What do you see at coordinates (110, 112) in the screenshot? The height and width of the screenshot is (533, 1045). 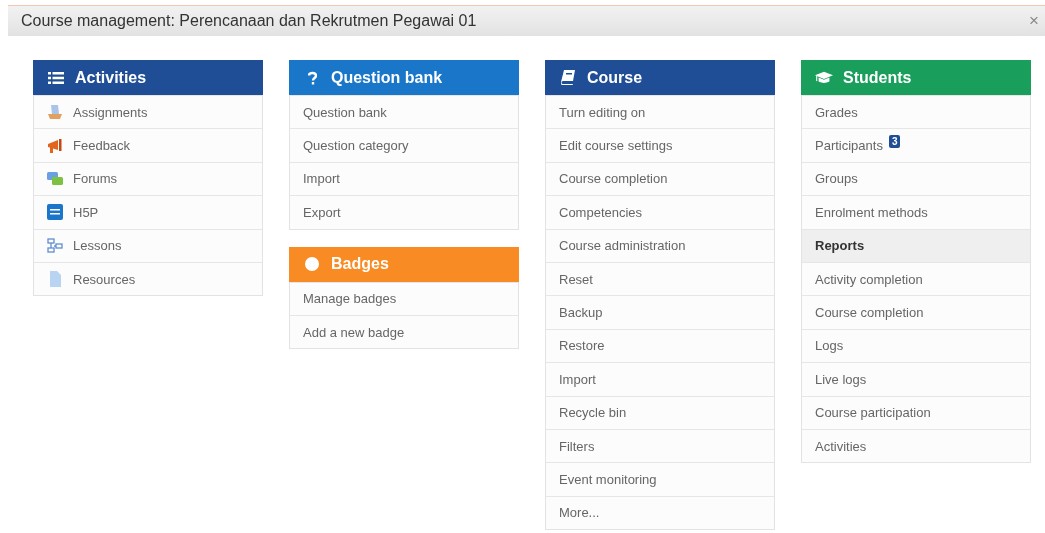 I see `menu-item-label: Assignments` at bounding box center [110, 112].